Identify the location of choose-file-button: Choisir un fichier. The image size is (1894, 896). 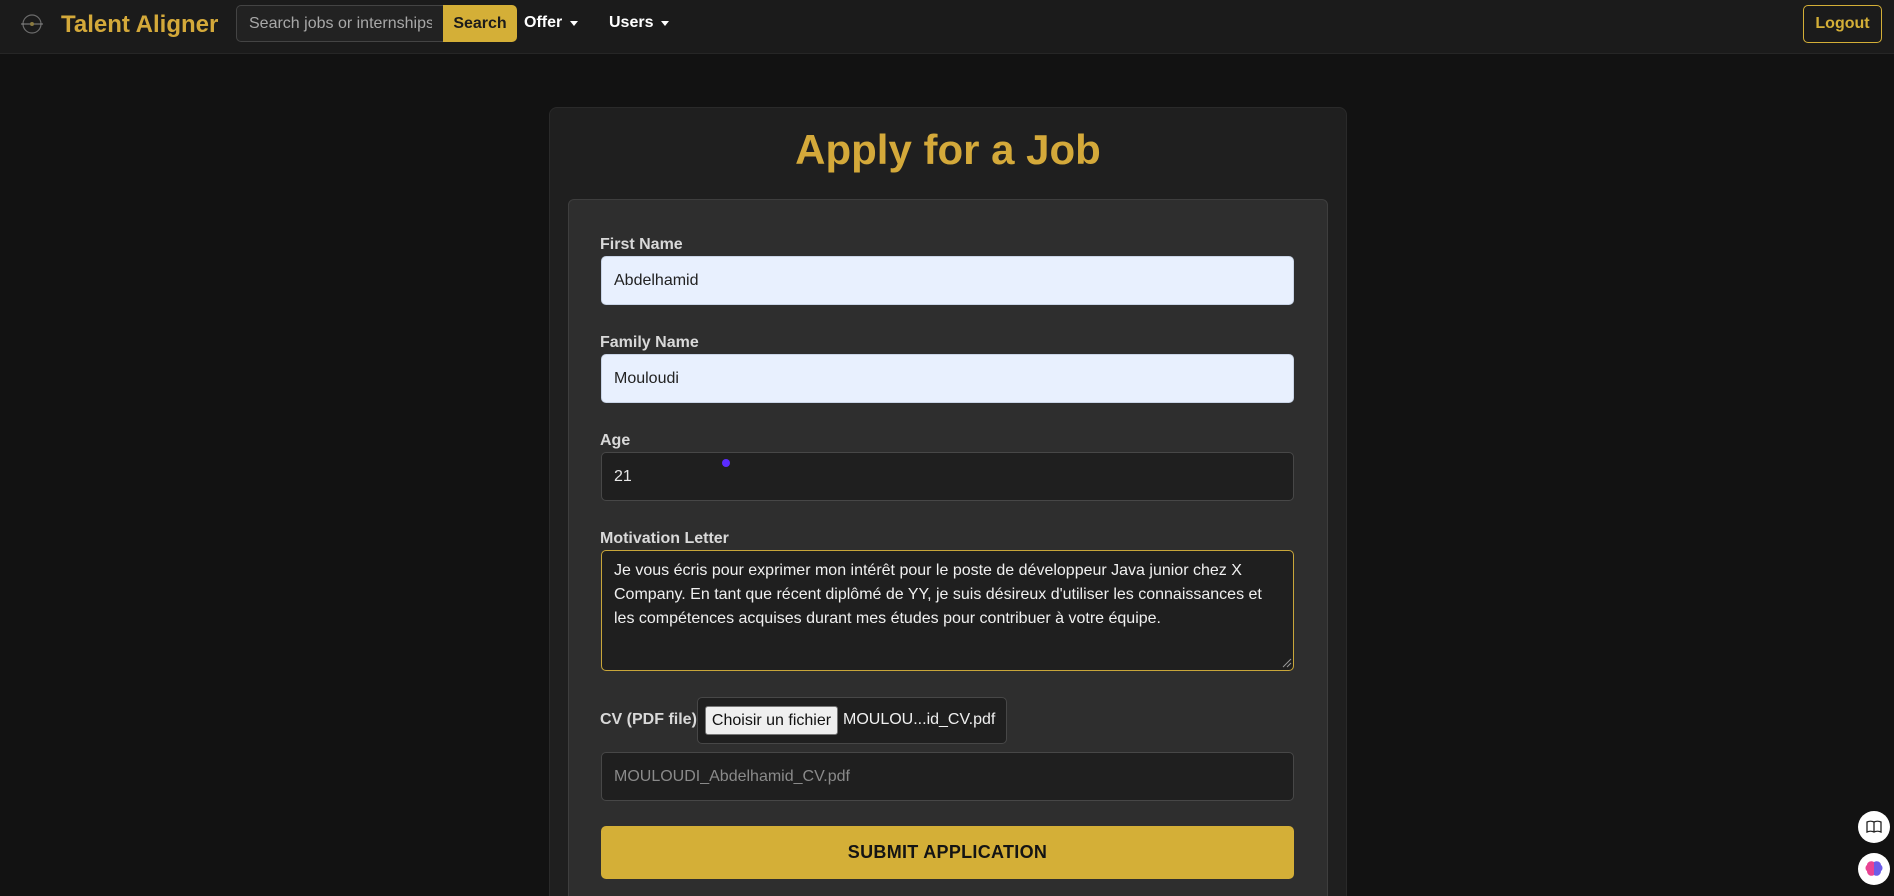
(771, 720).